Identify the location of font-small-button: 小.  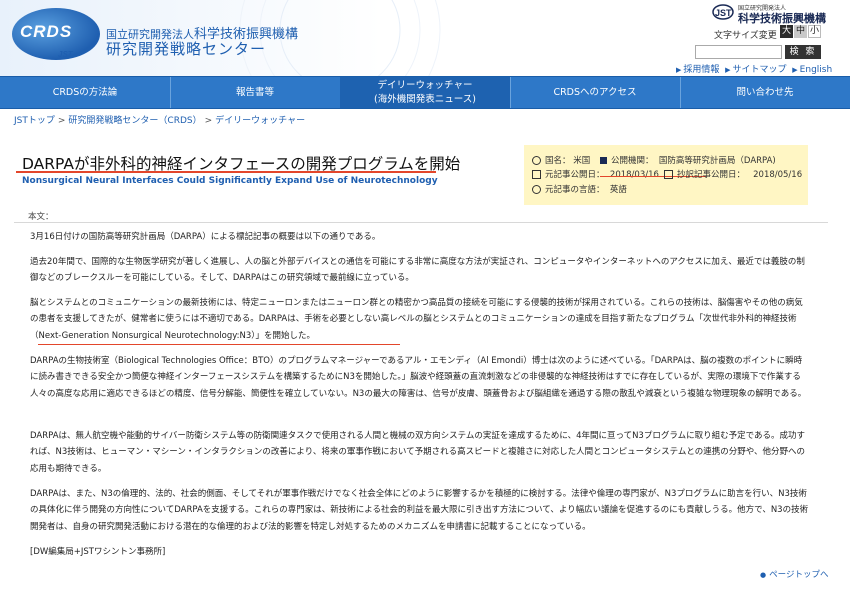
(814, 31).